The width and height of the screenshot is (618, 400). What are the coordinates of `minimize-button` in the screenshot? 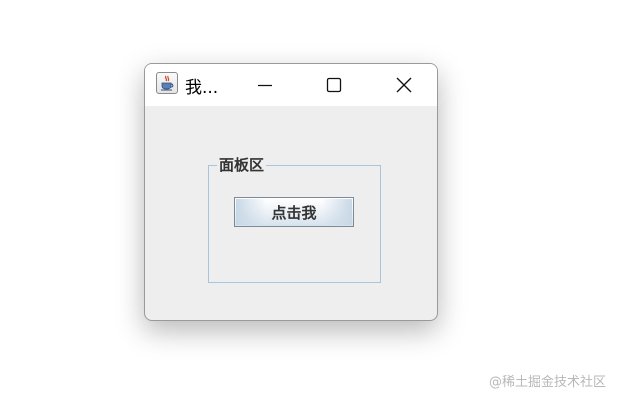 It's located at (265, 85).